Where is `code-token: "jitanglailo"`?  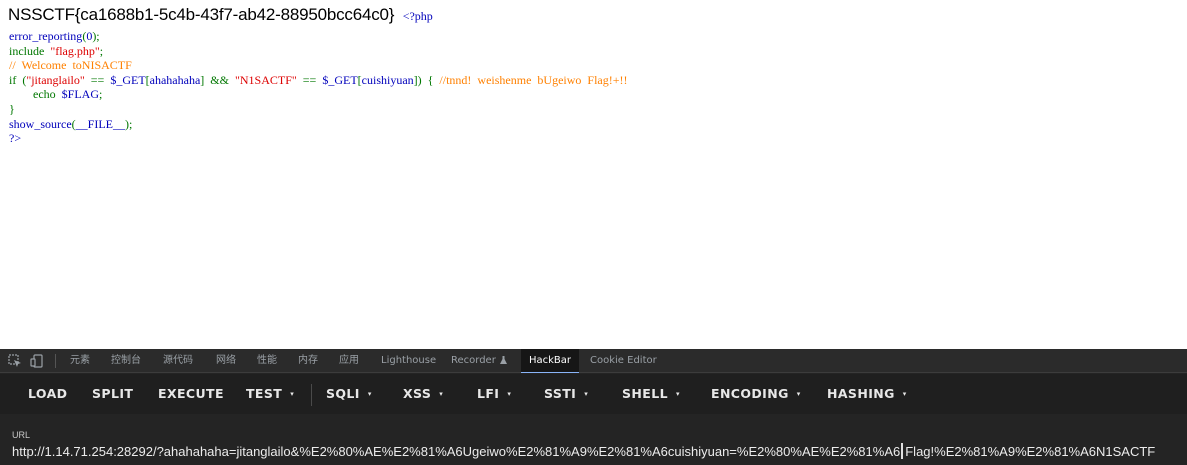
code-token: "jitanglailo" is located at coordinates (55, 79).